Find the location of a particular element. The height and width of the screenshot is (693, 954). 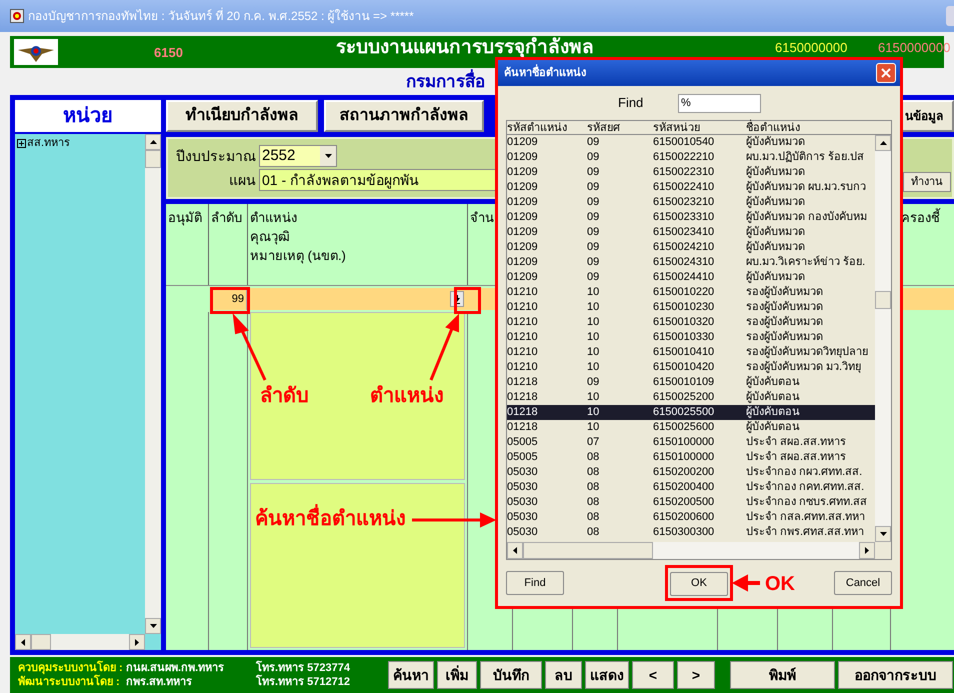

close-icon is located at coordinates (886, 73).